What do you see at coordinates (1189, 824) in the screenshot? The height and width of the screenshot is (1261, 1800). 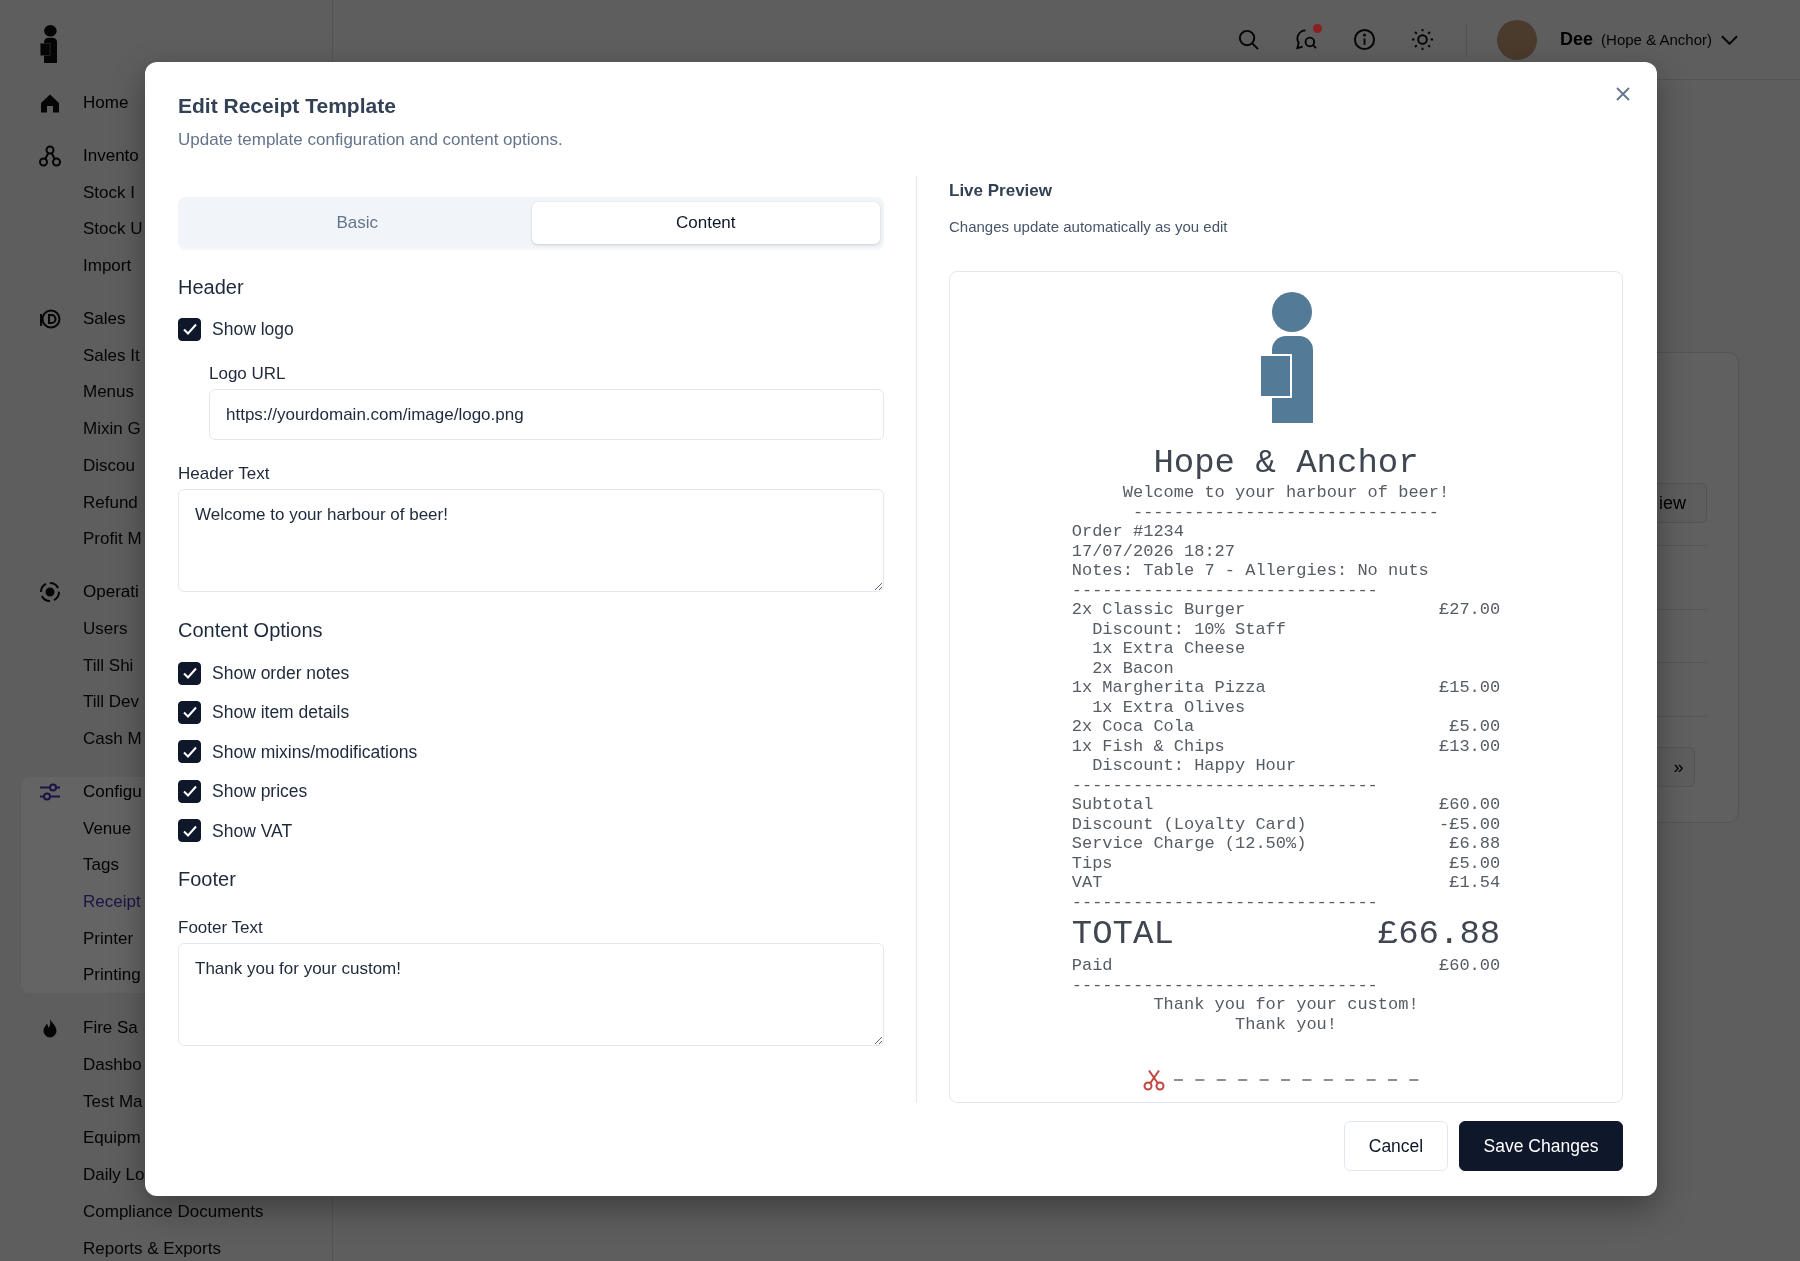 I see `item-name: Discount (Loyalty Card)` at bounding box center [1189, 824].